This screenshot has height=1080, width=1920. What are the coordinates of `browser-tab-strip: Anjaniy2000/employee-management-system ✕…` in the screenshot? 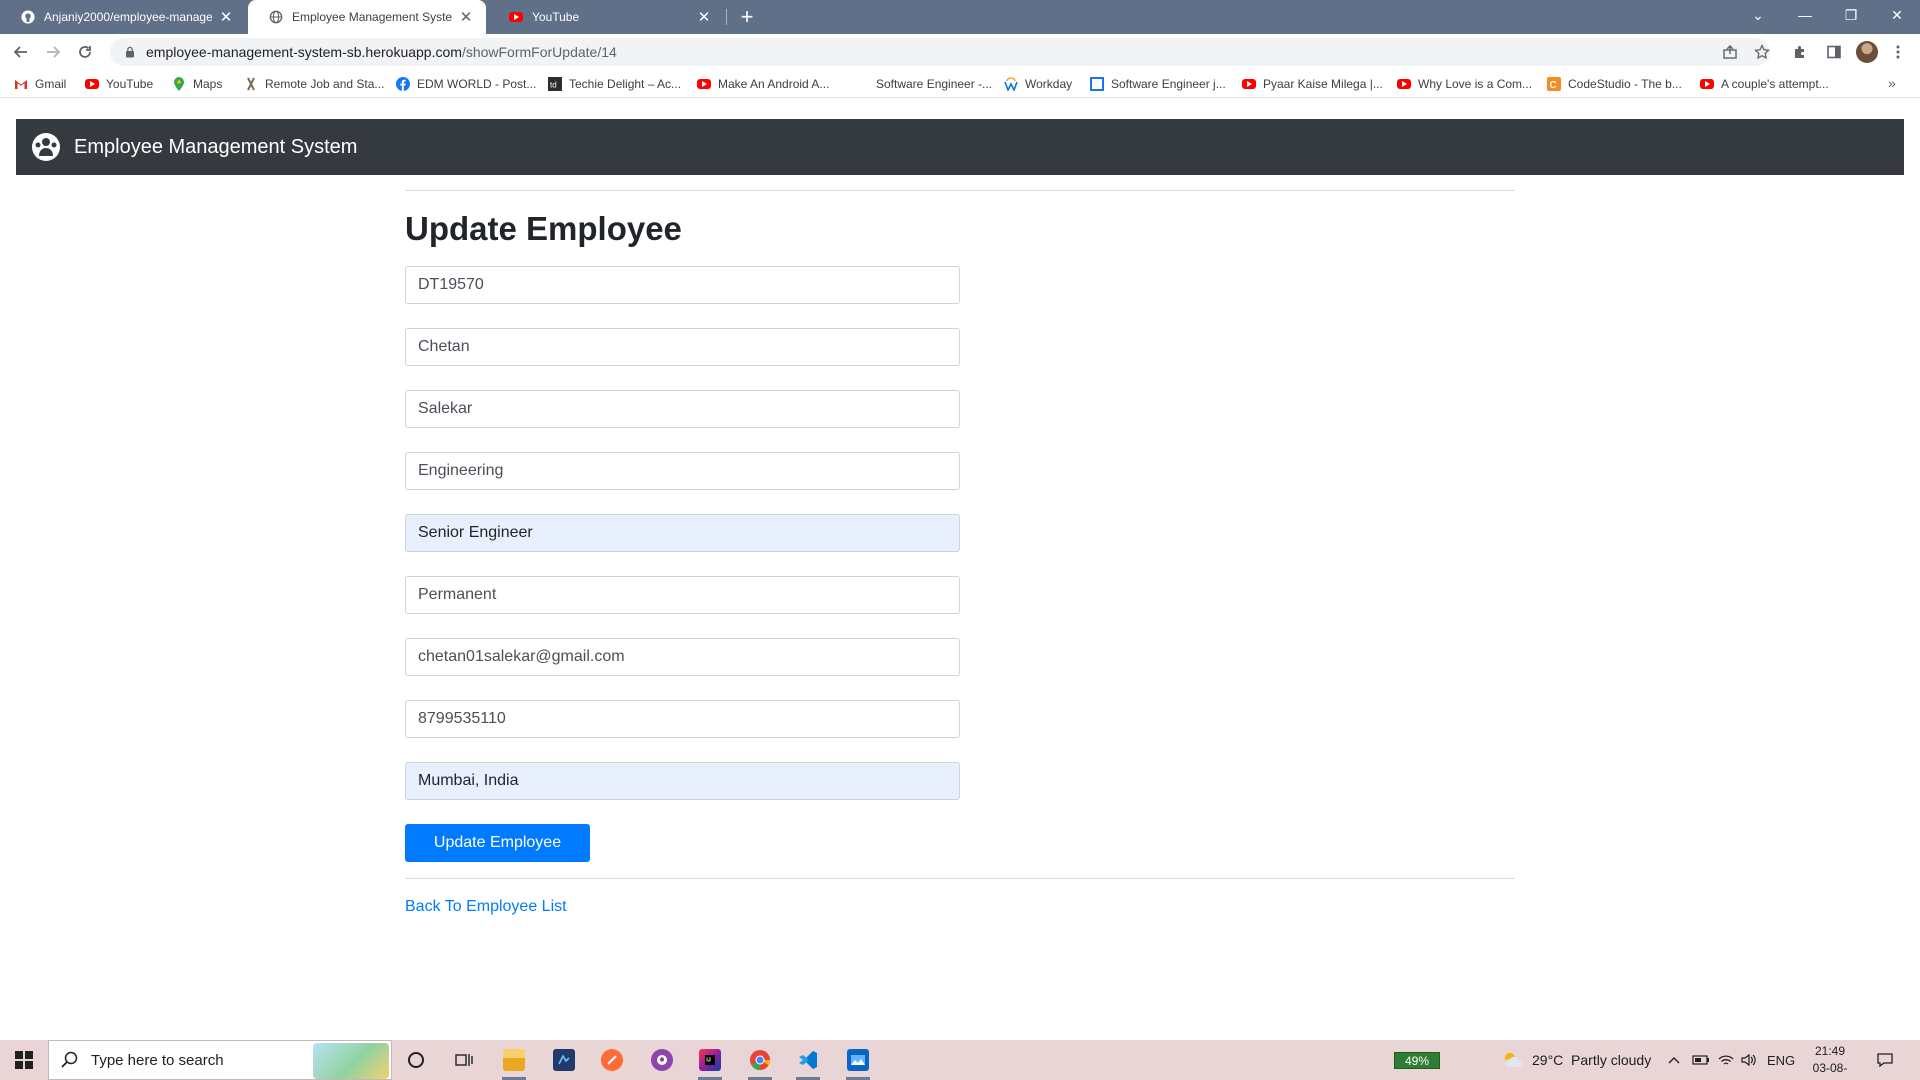 It's located at (960, 17).